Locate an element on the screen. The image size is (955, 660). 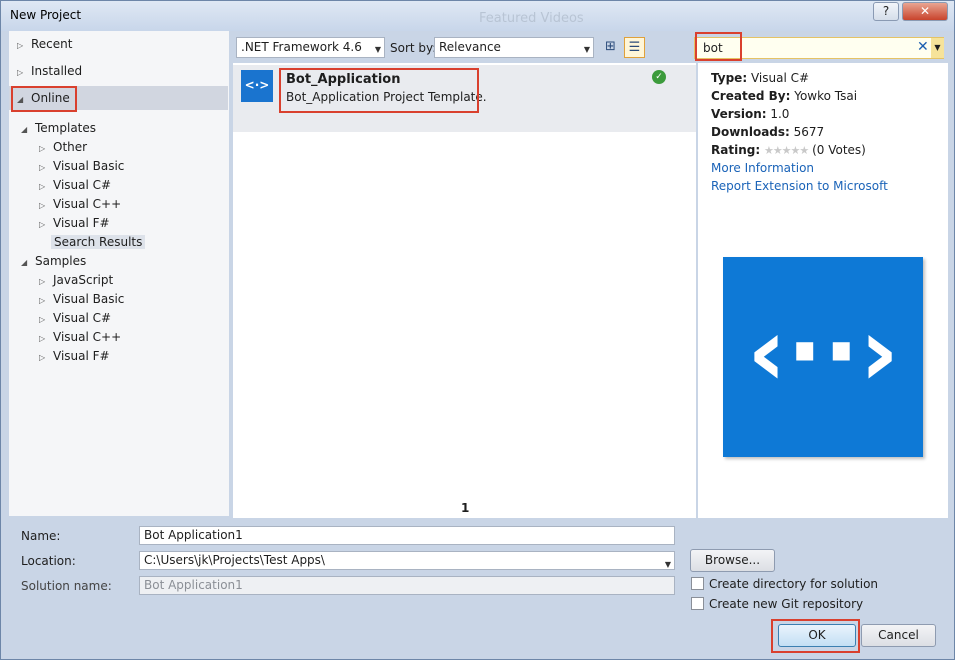
tree-item-label: Visual C++ is located at coordinates (87, 204).